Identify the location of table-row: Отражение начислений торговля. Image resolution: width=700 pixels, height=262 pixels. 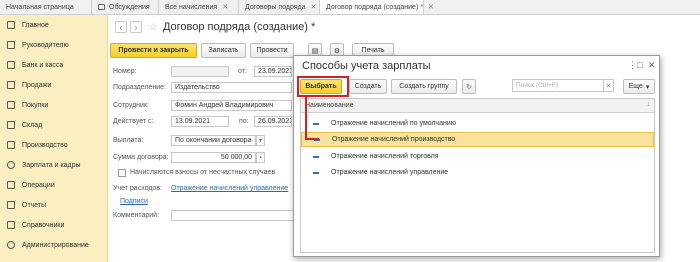
(477, 156).